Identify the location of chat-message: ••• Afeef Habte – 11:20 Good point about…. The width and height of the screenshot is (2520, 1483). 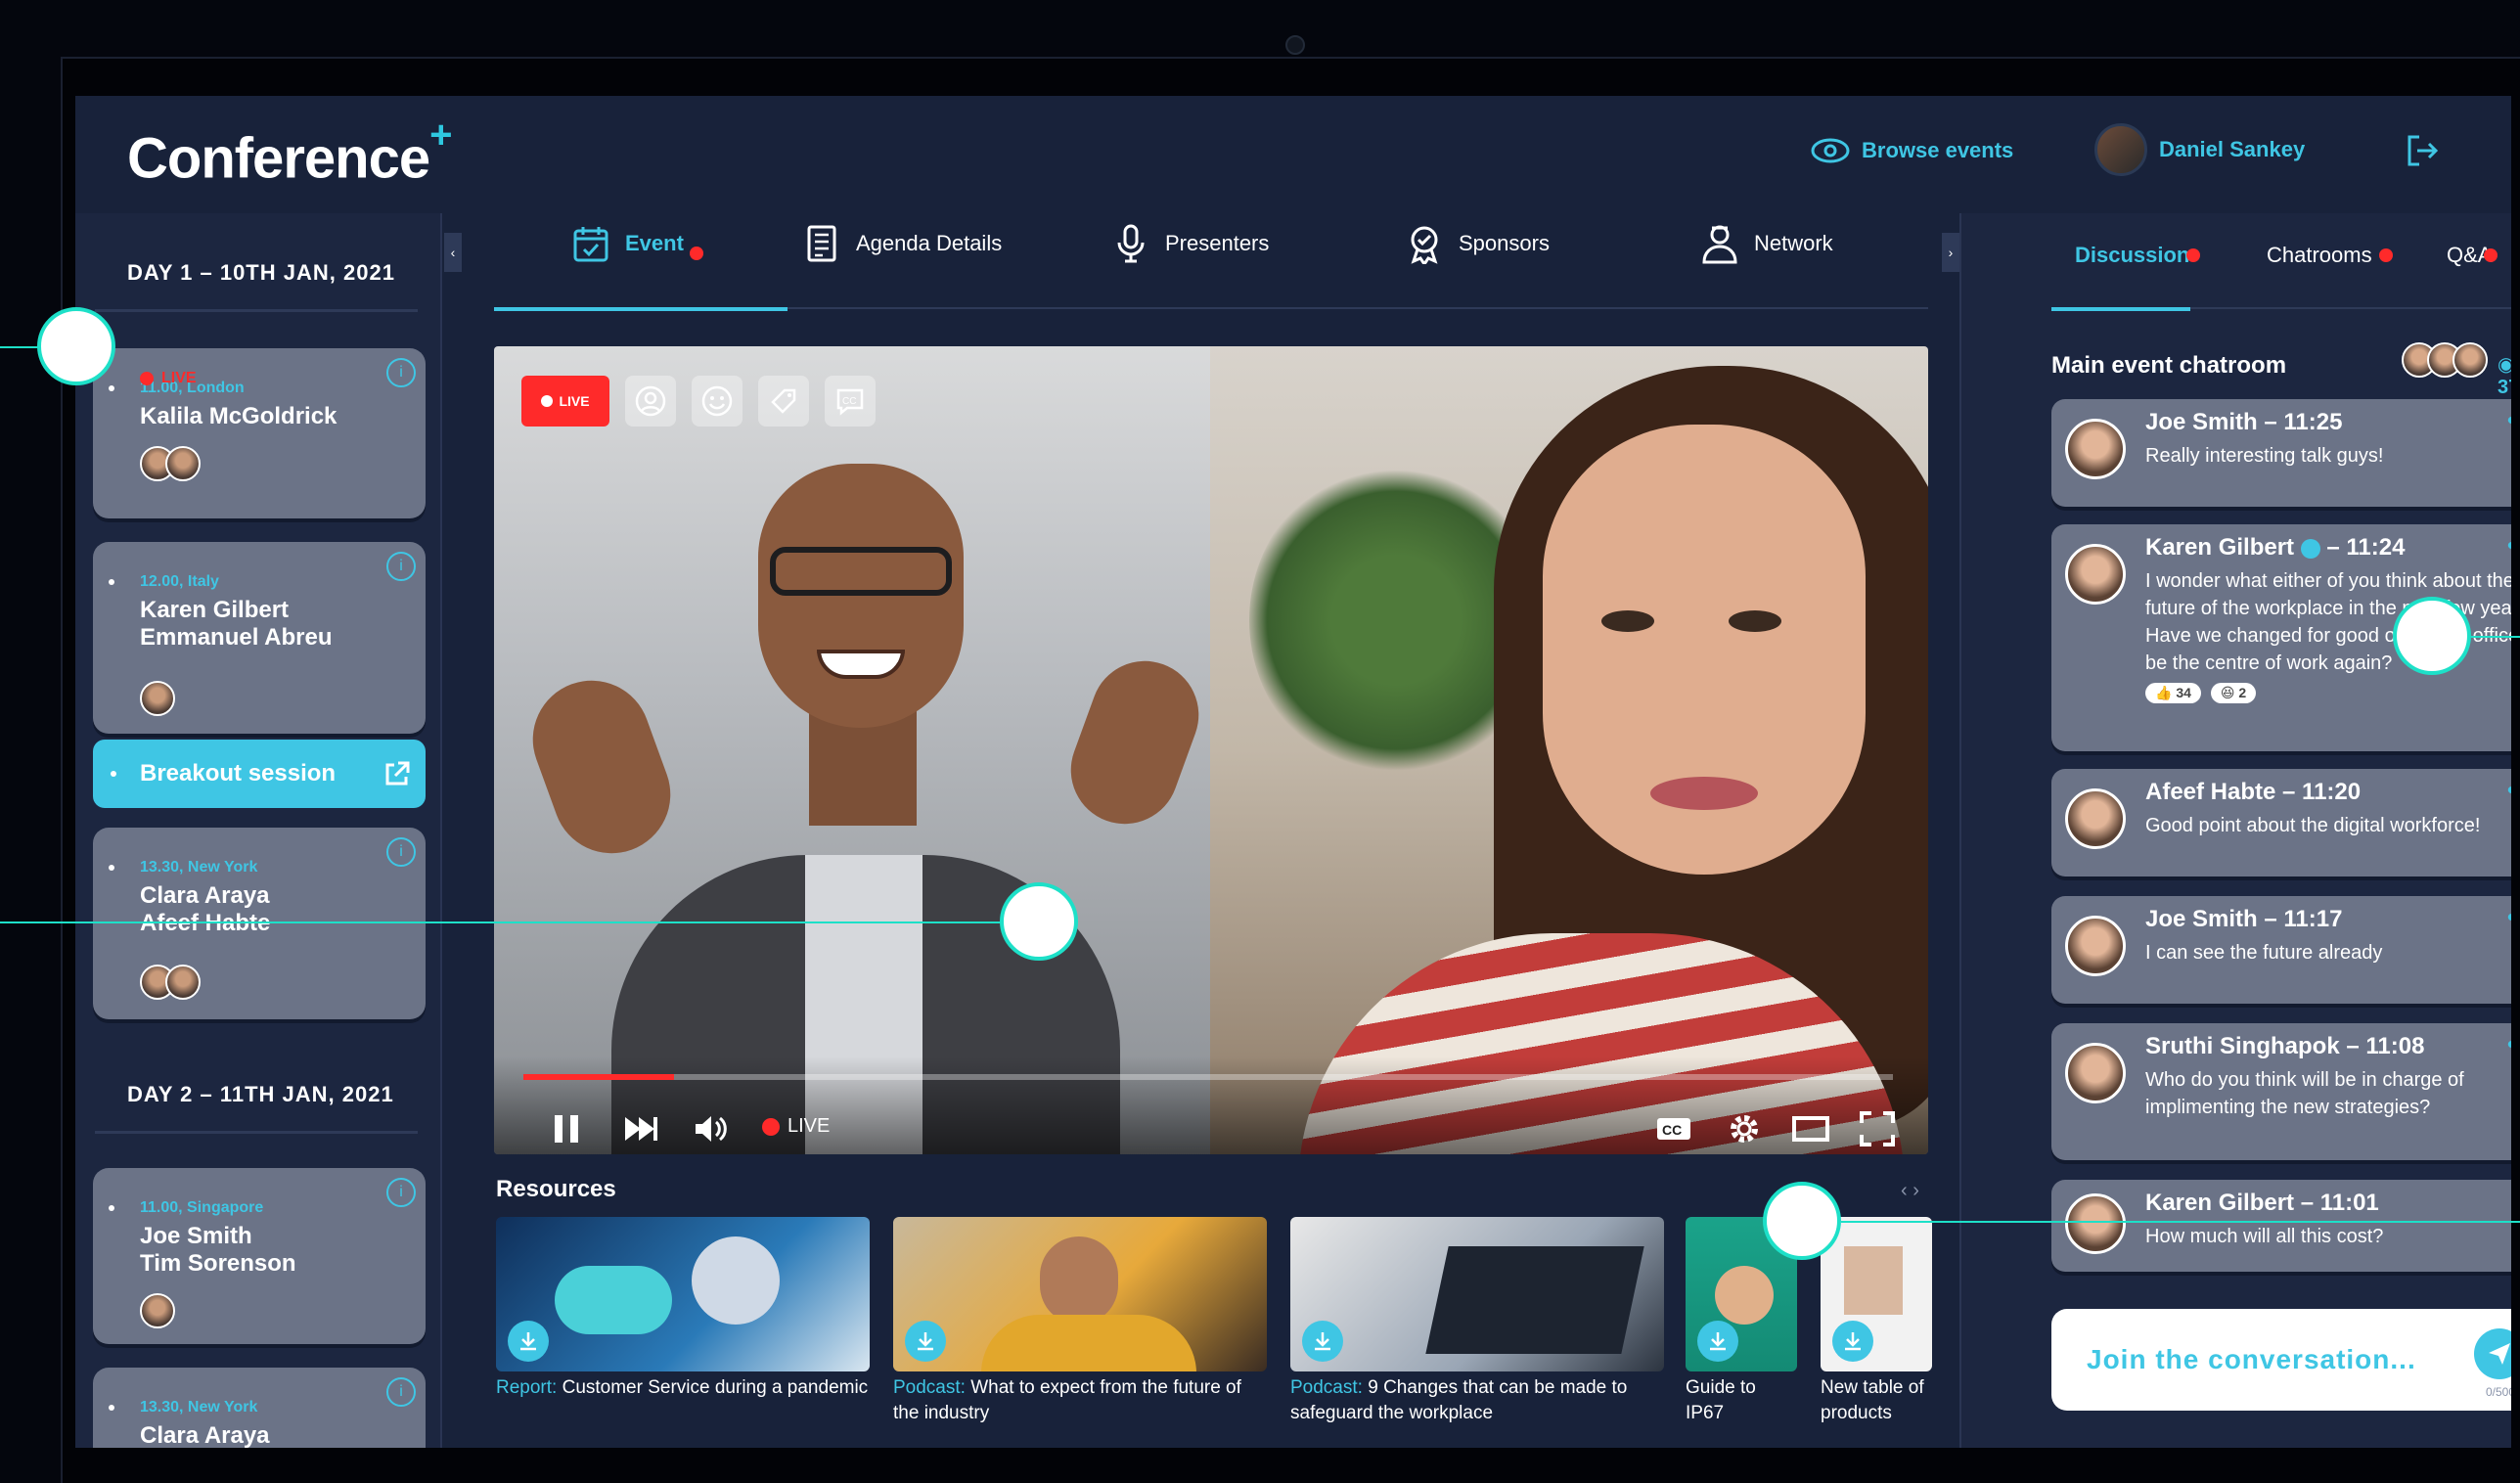
(2281, 822).